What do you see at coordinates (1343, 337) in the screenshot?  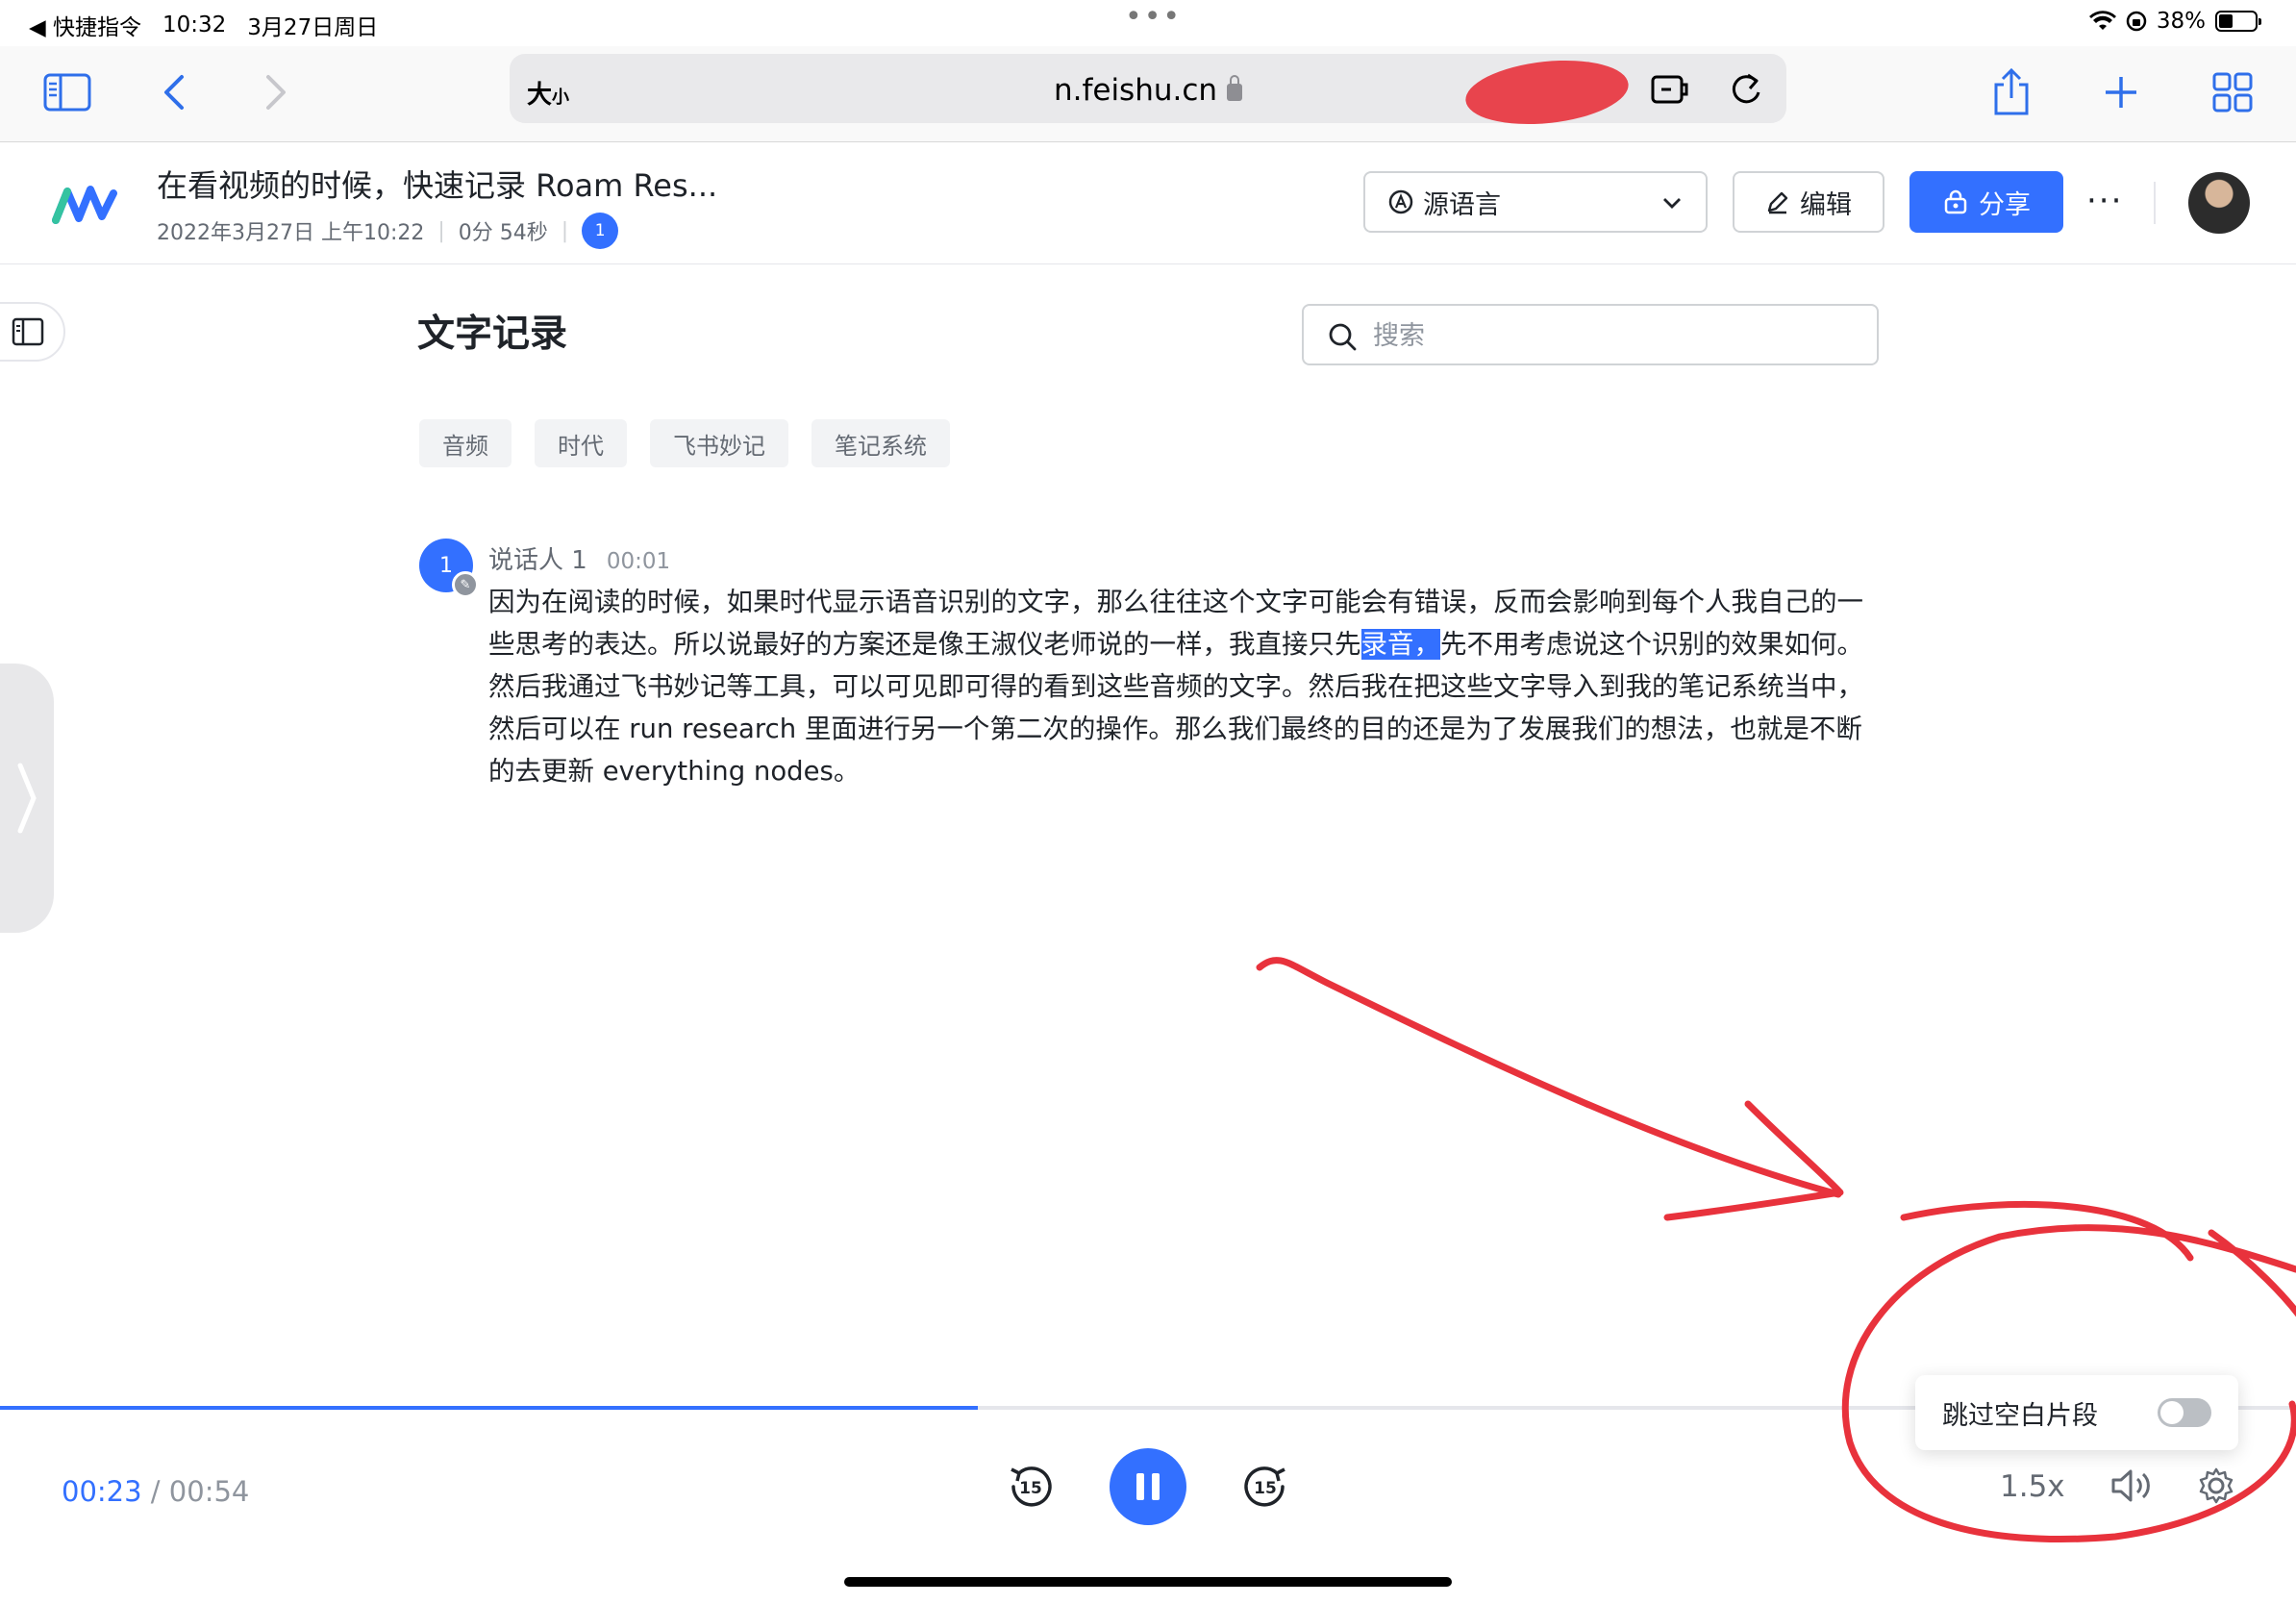 I see `search-icon` at bounding box center [1343, 337].